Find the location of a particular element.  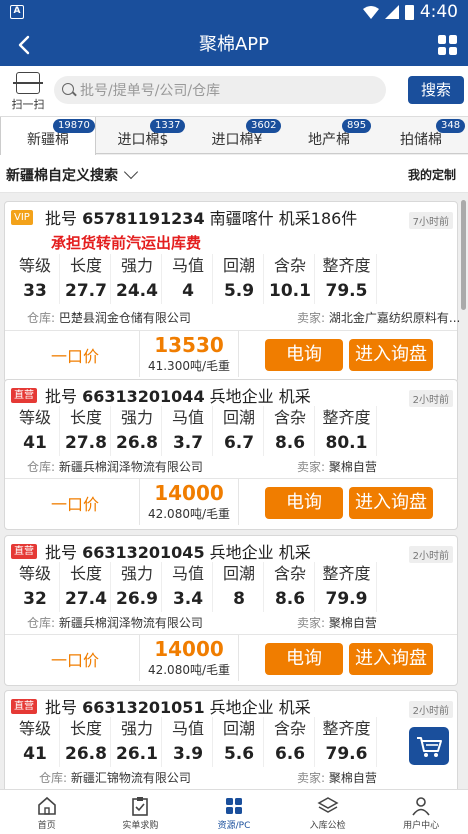

batch-number: 66313201051 is located at coordinates (143, 707).